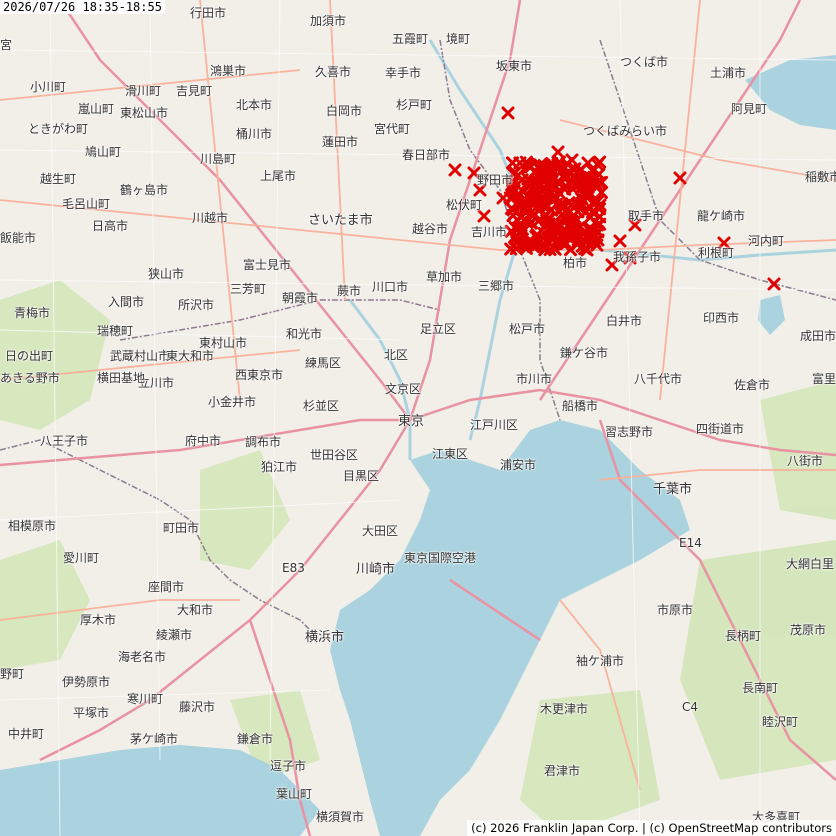 Image resolution: width=836 pixels, height=836 pixels. What do you see at coordinates (30, 378) in the screenshot?
I see `place-label: あきる野市` at bounding box center [30, 378].